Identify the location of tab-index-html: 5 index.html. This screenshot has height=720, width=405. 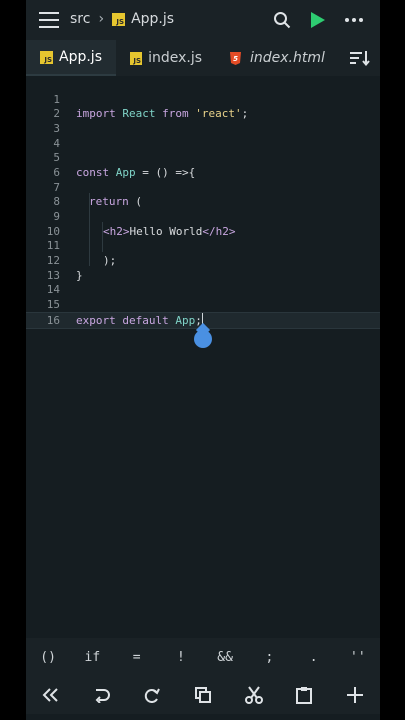
(278, 58).